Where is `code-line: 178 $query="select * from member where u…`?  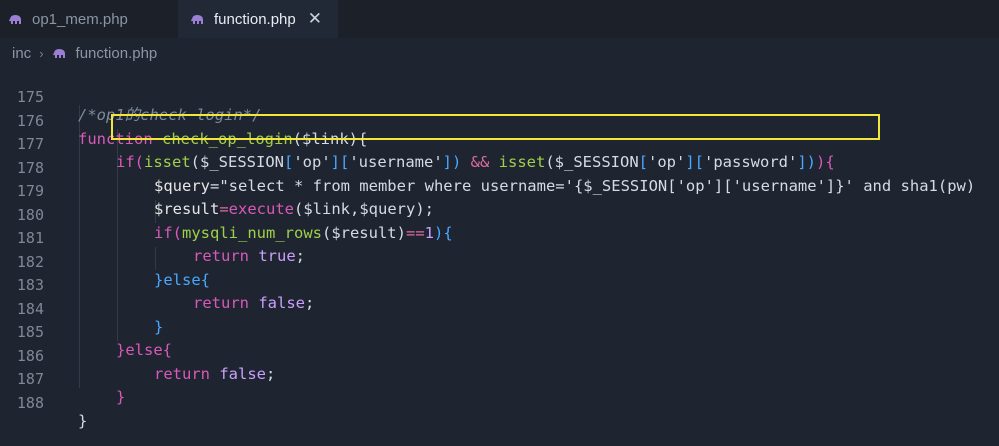 code-line: 178 $query="select * from member where u… is located at coordinates (499, 167).